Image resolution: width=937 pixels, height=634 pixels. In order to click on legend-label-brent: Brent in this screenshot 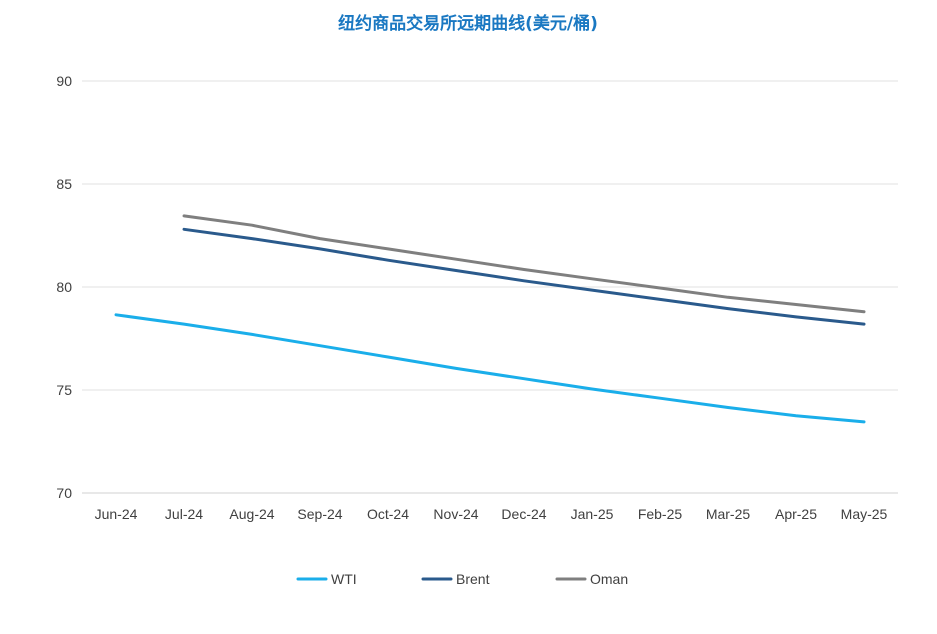, I will do `click(473, 579)`.